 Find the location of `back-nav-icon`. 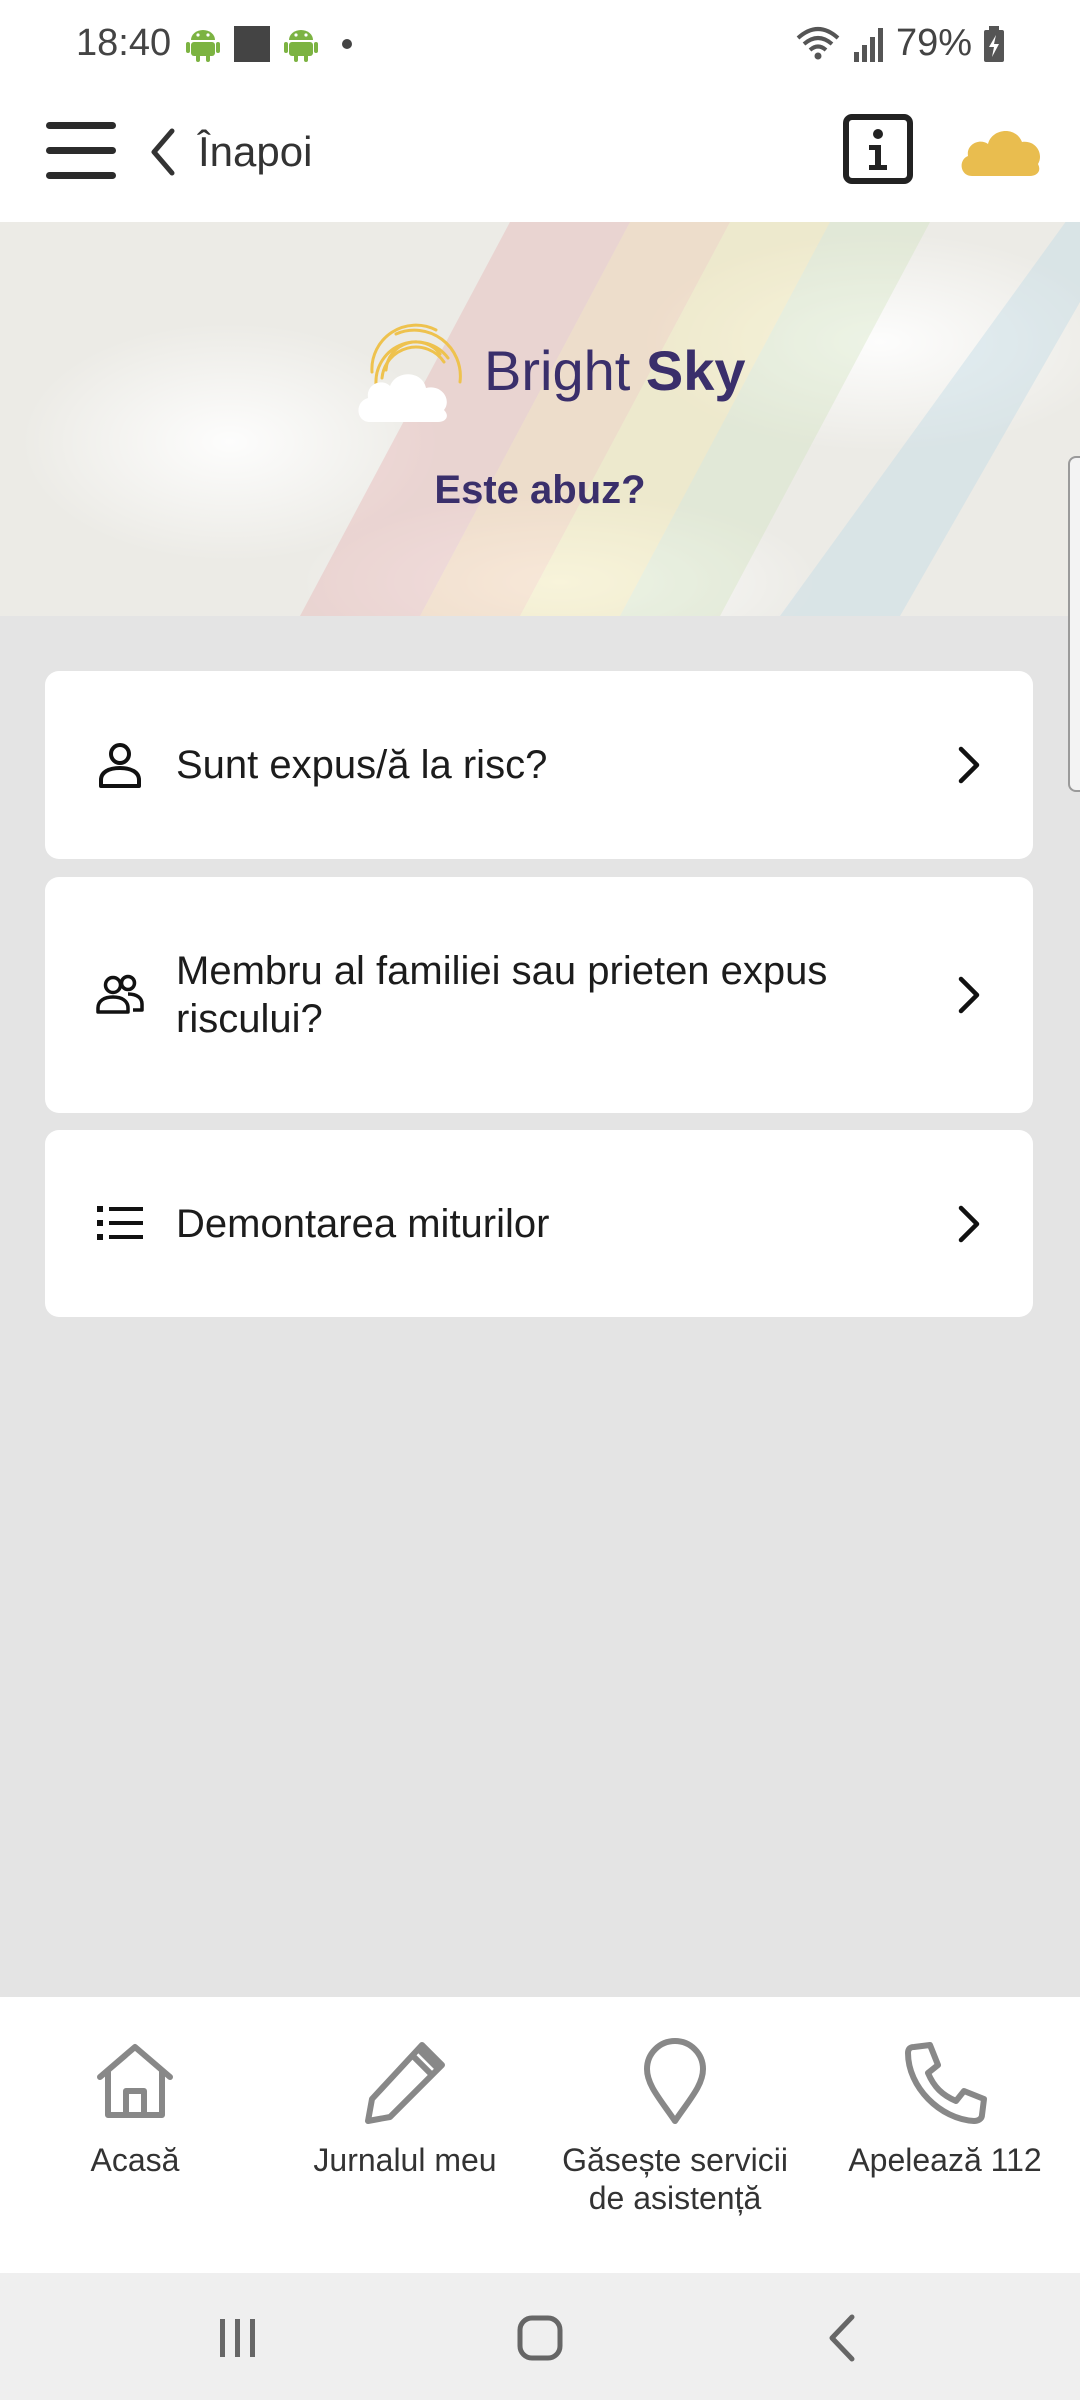

back-nav-icon is located at coordinates (843, 2338).